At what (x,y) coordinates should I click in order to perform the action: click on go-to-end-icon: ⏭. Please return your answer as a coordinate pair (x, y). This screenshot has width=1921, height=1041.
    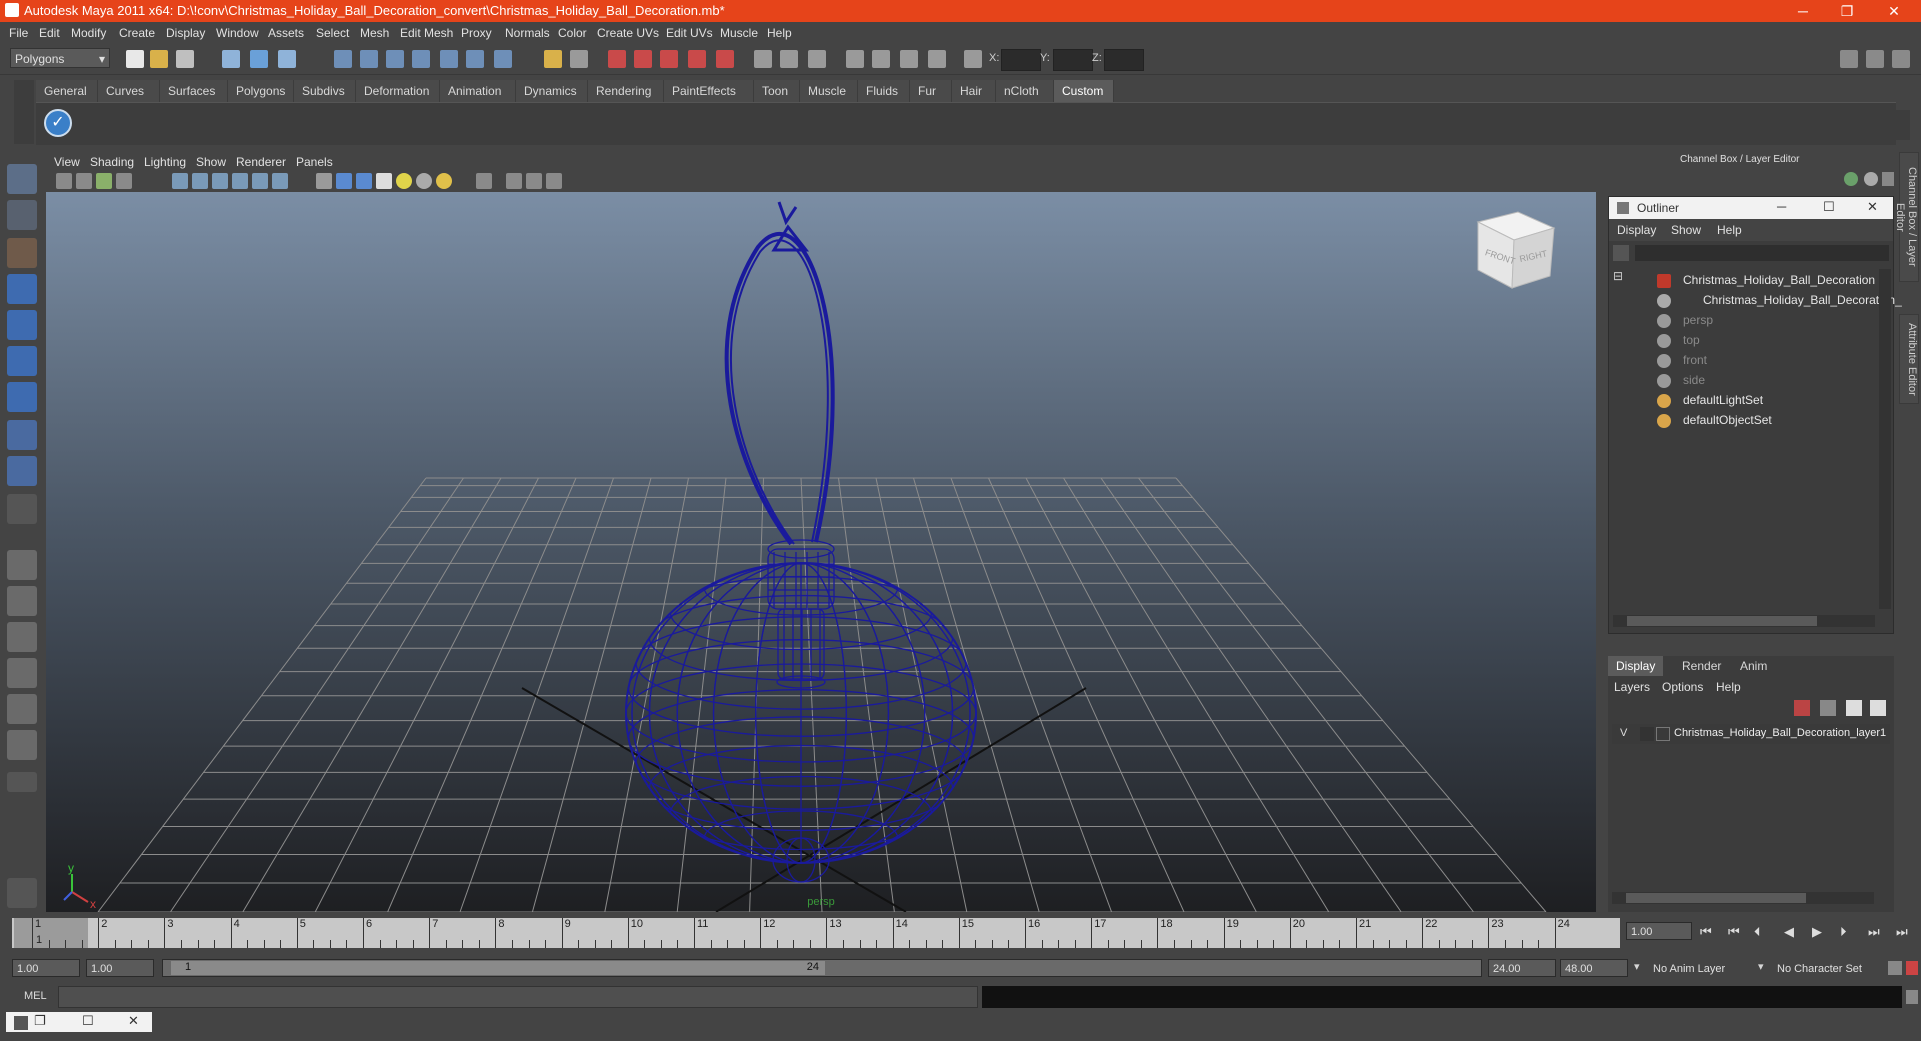
    Looking at the image, I should click on (1902, 932).